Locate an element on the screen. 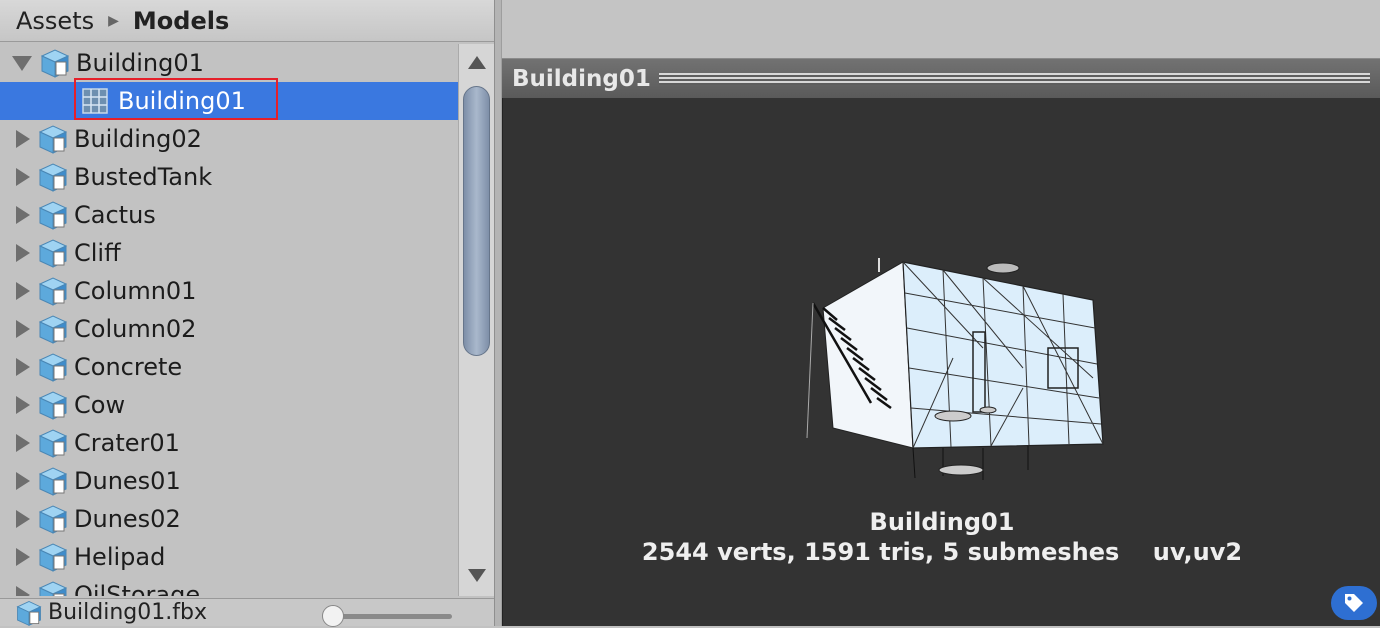 The width and height of the screenshot is (1380, 628). tree-item: Dunes02 is located at coordinates (229, 519).